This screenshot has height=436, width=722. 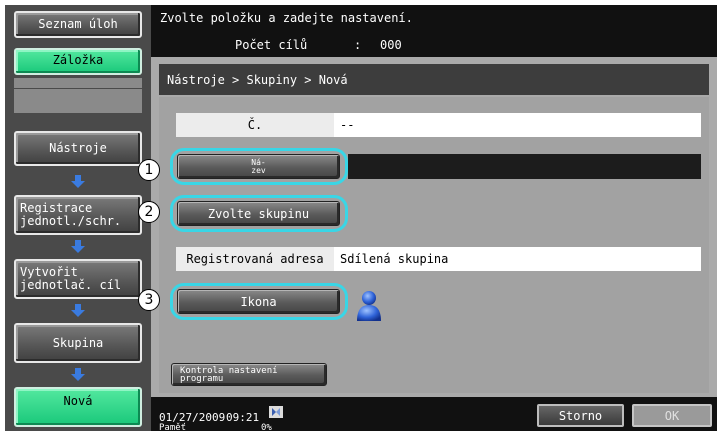 I want to click on job-list-button: Seznam úloh, so click(x=78, y=24).